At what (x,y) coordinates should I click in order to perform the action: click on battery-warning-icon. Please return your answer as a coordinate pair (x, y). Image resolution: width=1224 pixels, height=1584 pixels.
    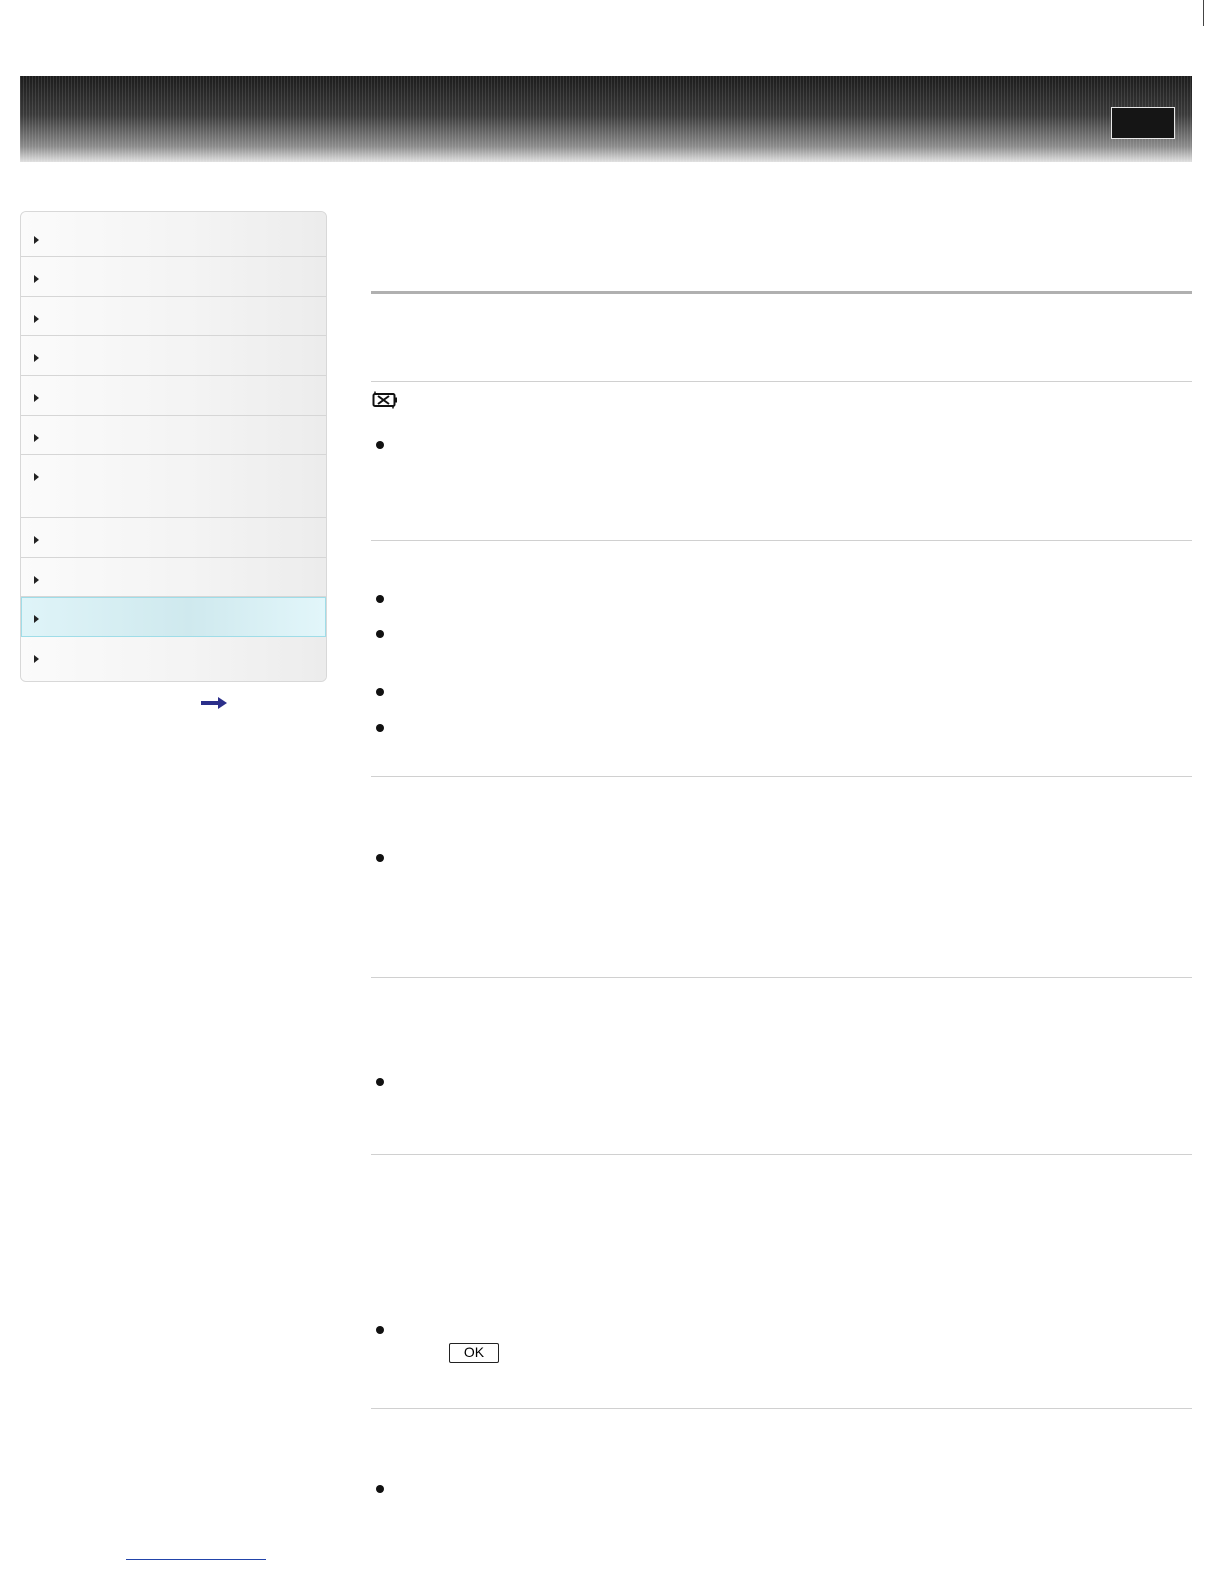
    Looking at the image, I should click on (384, 400).